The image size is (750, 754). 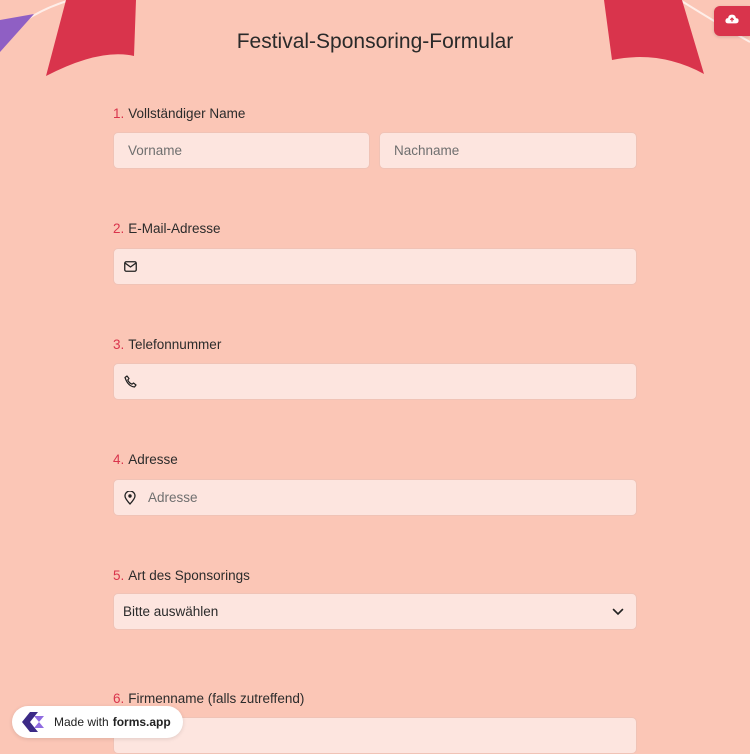 I want to click on mail-icon, so click(x=131, y=267).